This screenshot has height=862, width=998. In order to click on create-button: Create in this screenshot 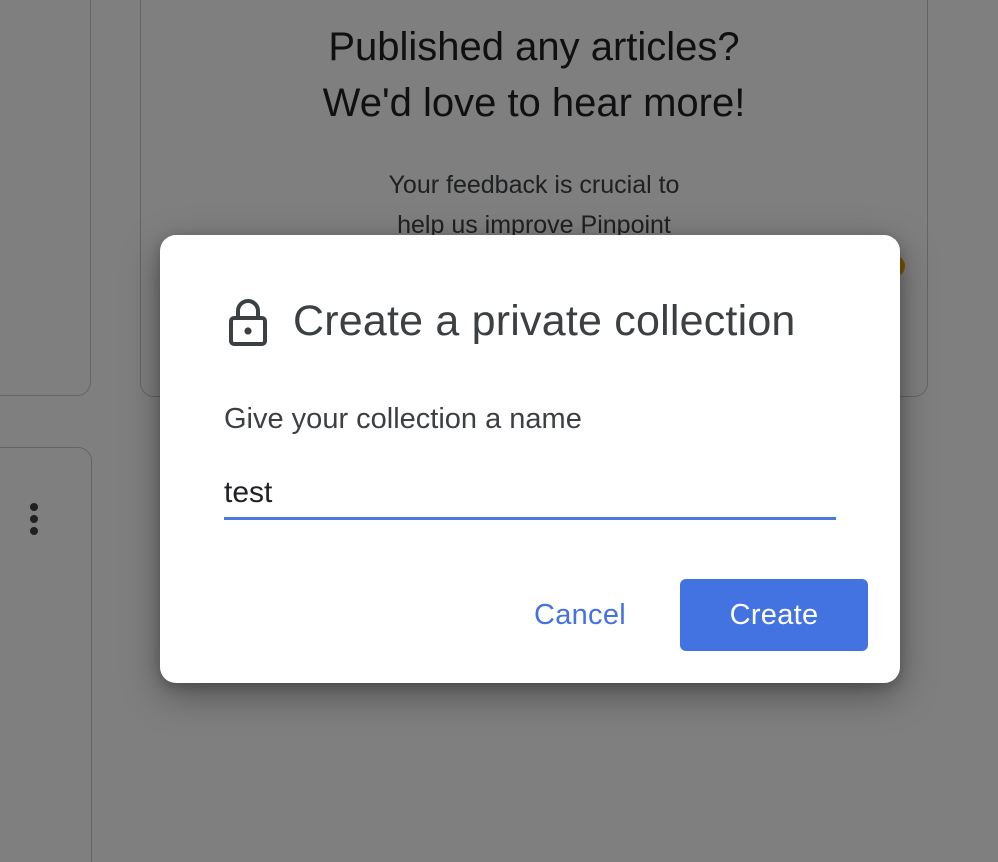, I will do `click(774, 615)`.